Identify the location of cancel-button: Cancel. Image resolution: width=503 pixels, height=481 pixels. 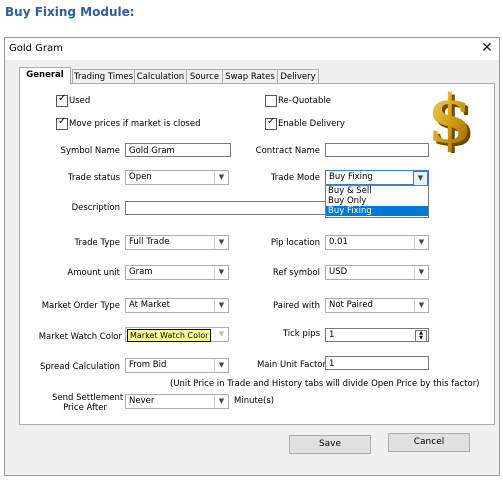
(429, 442).